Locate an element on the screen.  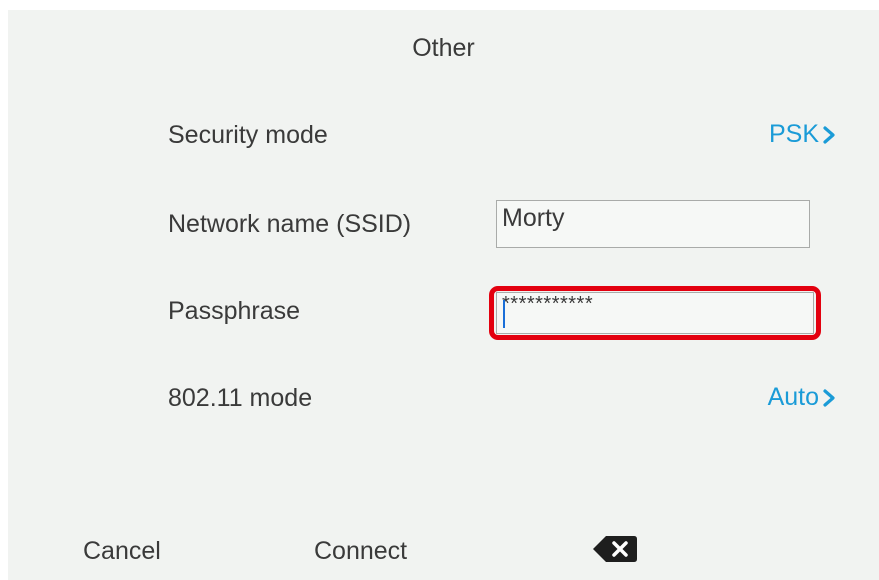
wifi-mode-value: Auto is located at coordinates (793, 397).